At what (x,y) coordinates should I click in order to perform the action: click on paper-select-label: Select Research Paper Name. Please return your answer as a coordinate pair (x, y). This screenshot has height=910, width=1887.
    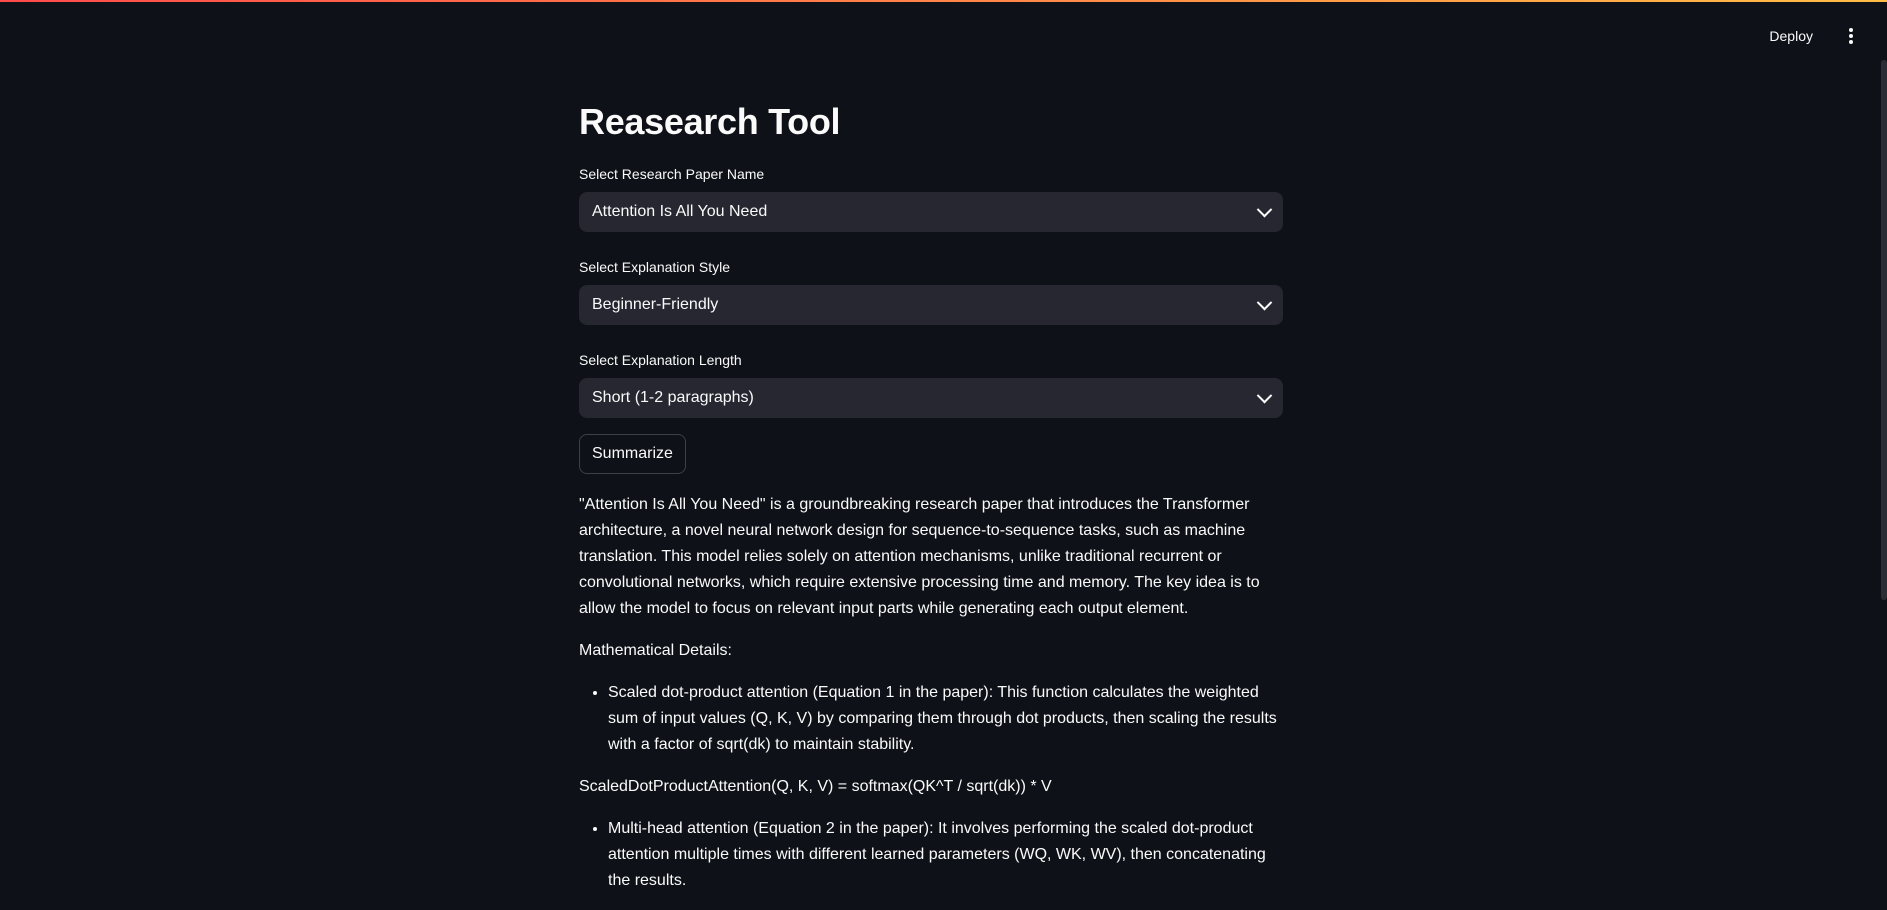
    Looking at the image, I should click on (672, 174).